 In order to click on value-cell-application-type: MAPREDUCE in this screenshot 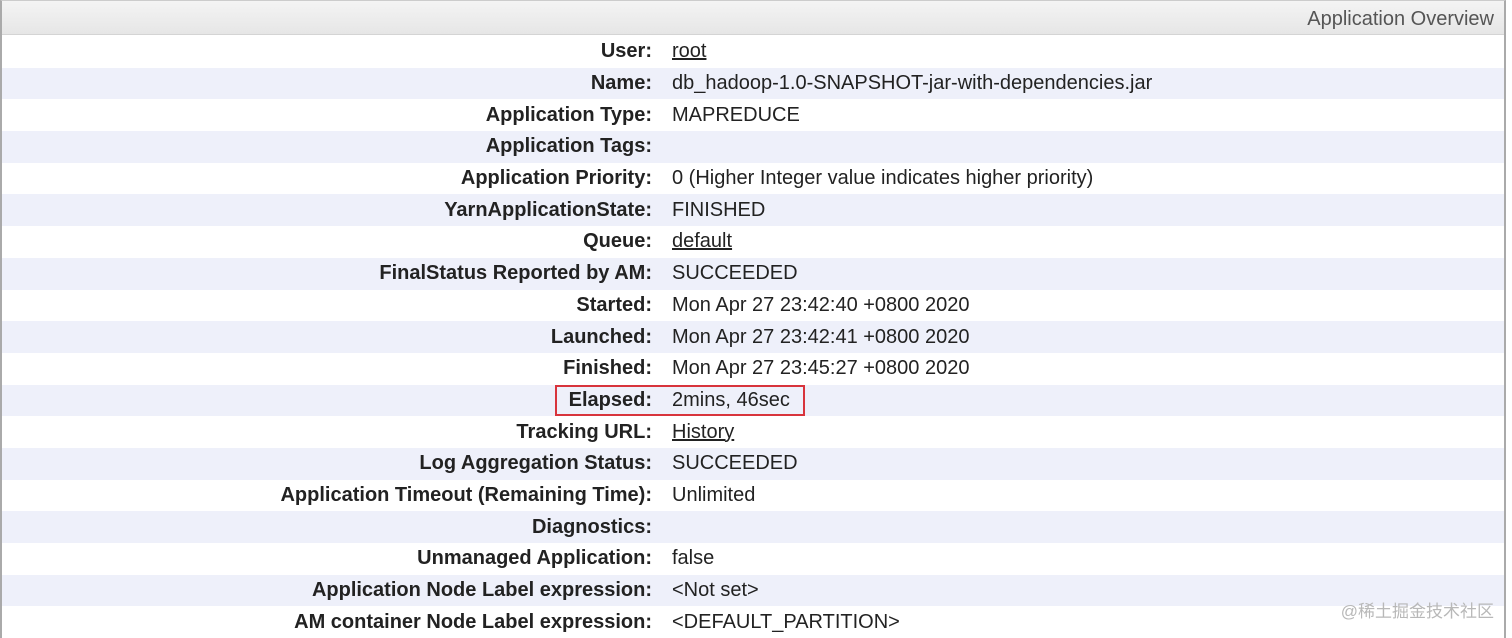, I will do `click(736, 114)`.